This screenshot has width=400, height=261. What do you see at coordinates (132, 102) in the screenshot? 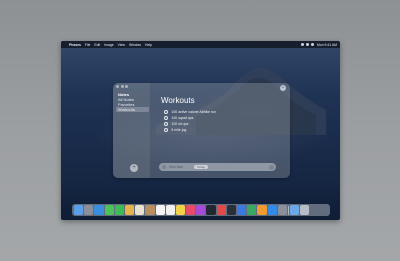
I see `sidebar-nav: Notes All Notes Favorites Workouts` at bounding box center [132, 102].